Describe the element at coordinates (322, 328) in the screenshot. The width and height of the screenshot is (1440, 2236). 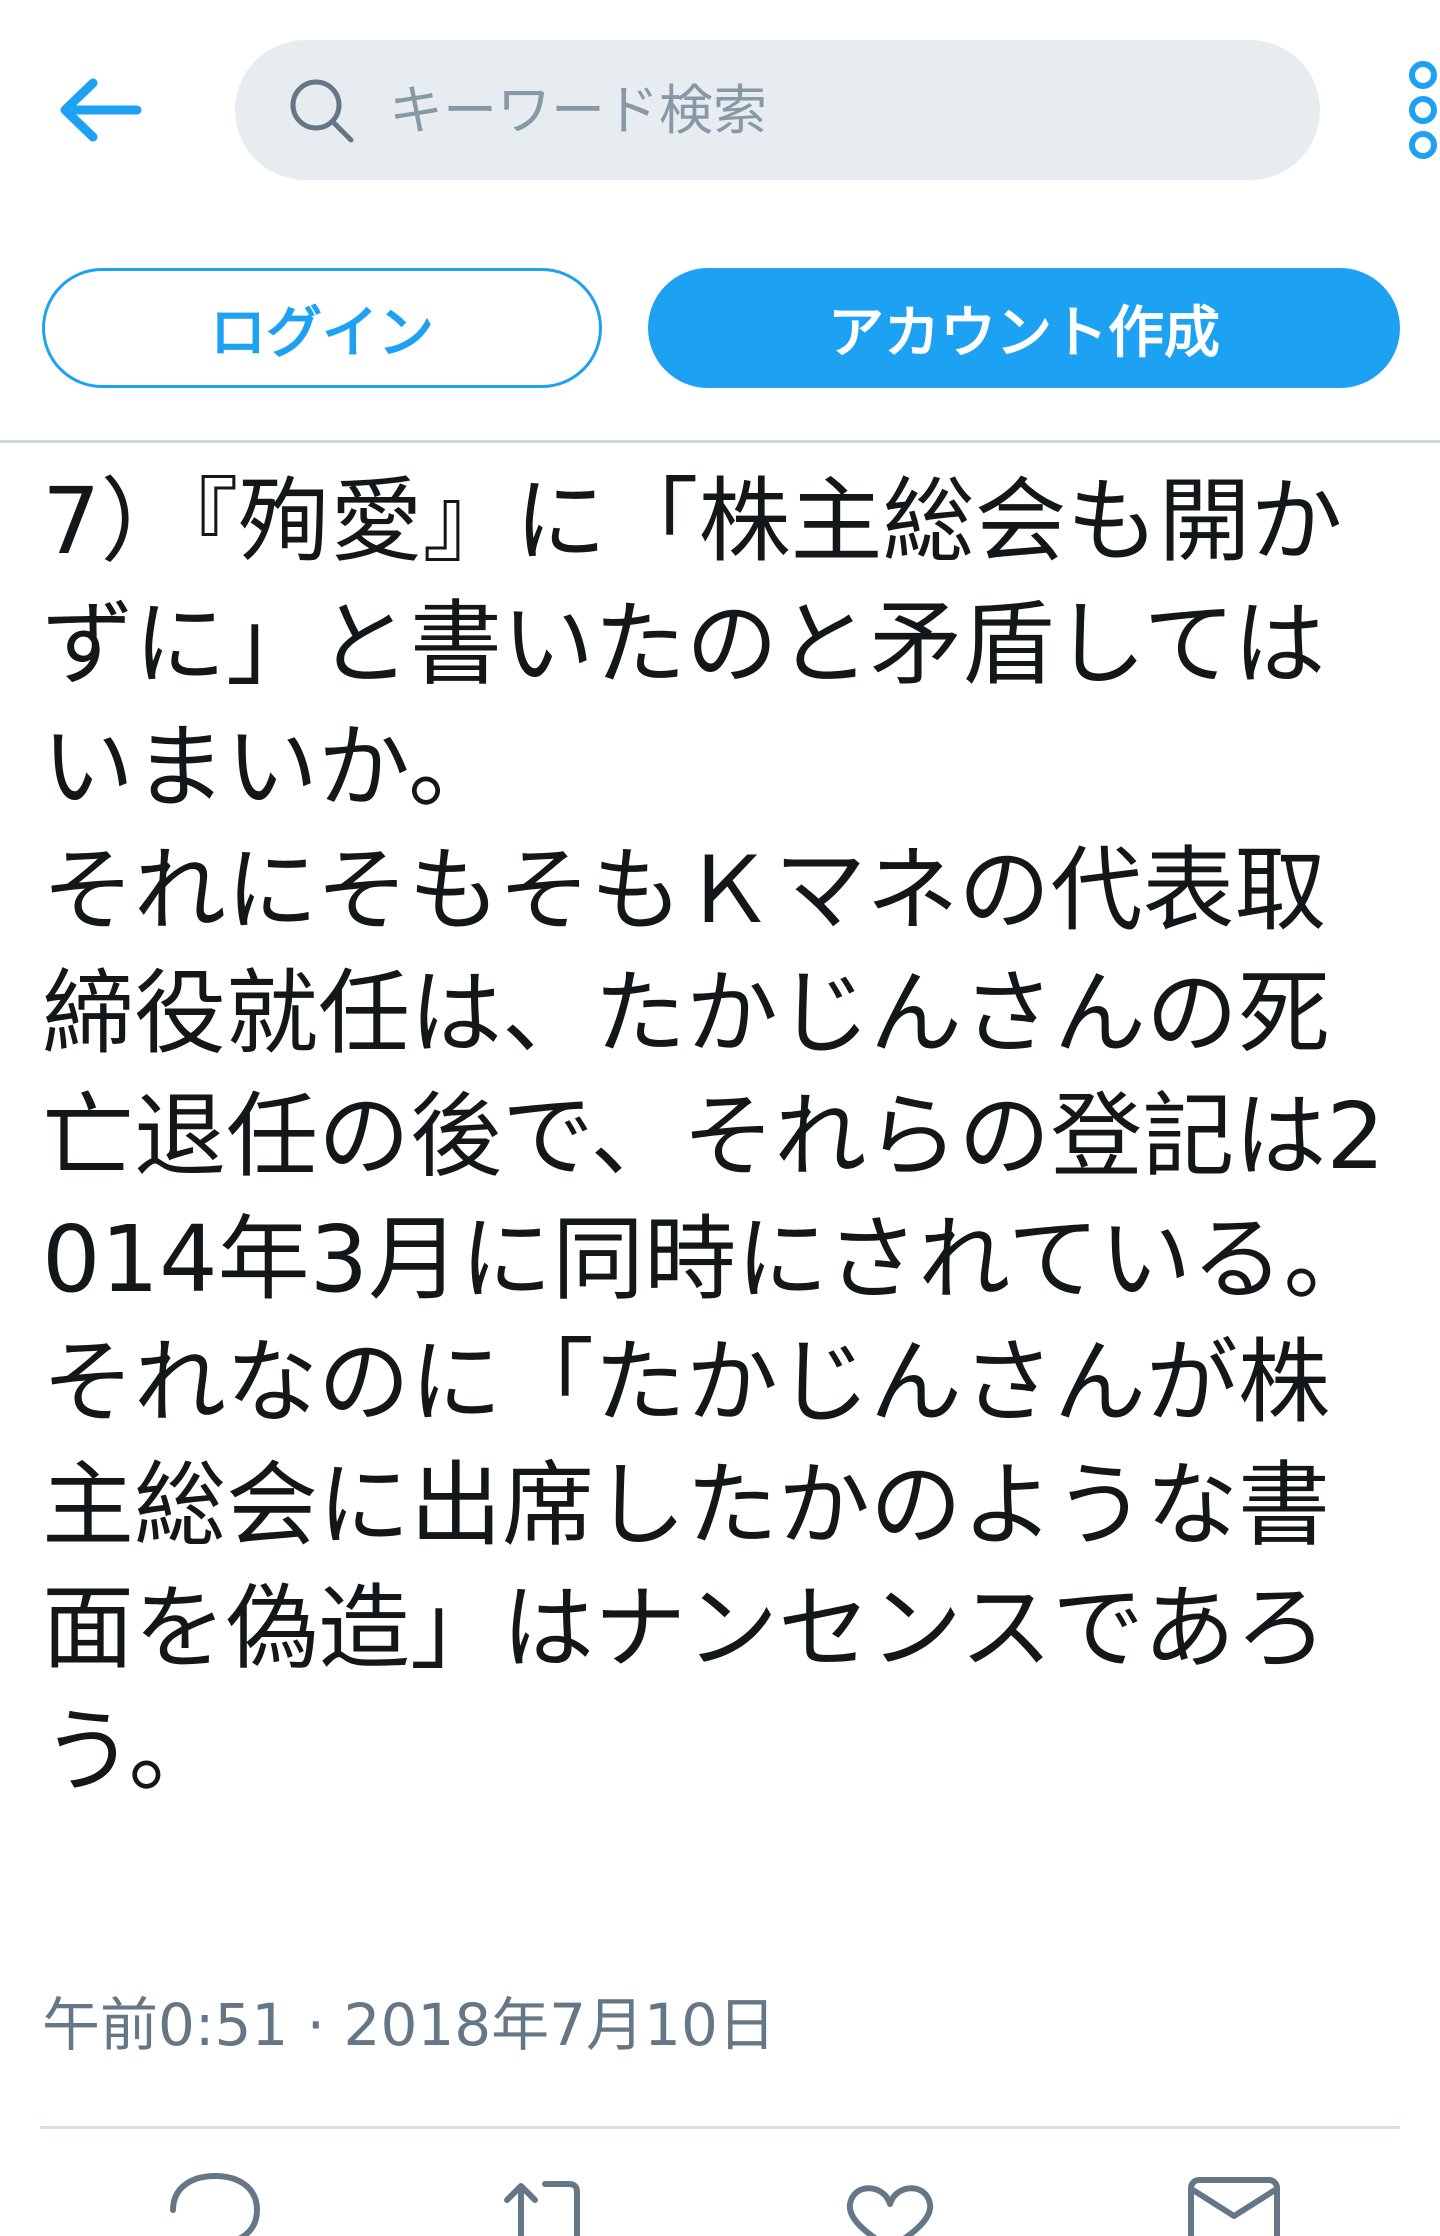
I see `login-button: ログイン` at that location.